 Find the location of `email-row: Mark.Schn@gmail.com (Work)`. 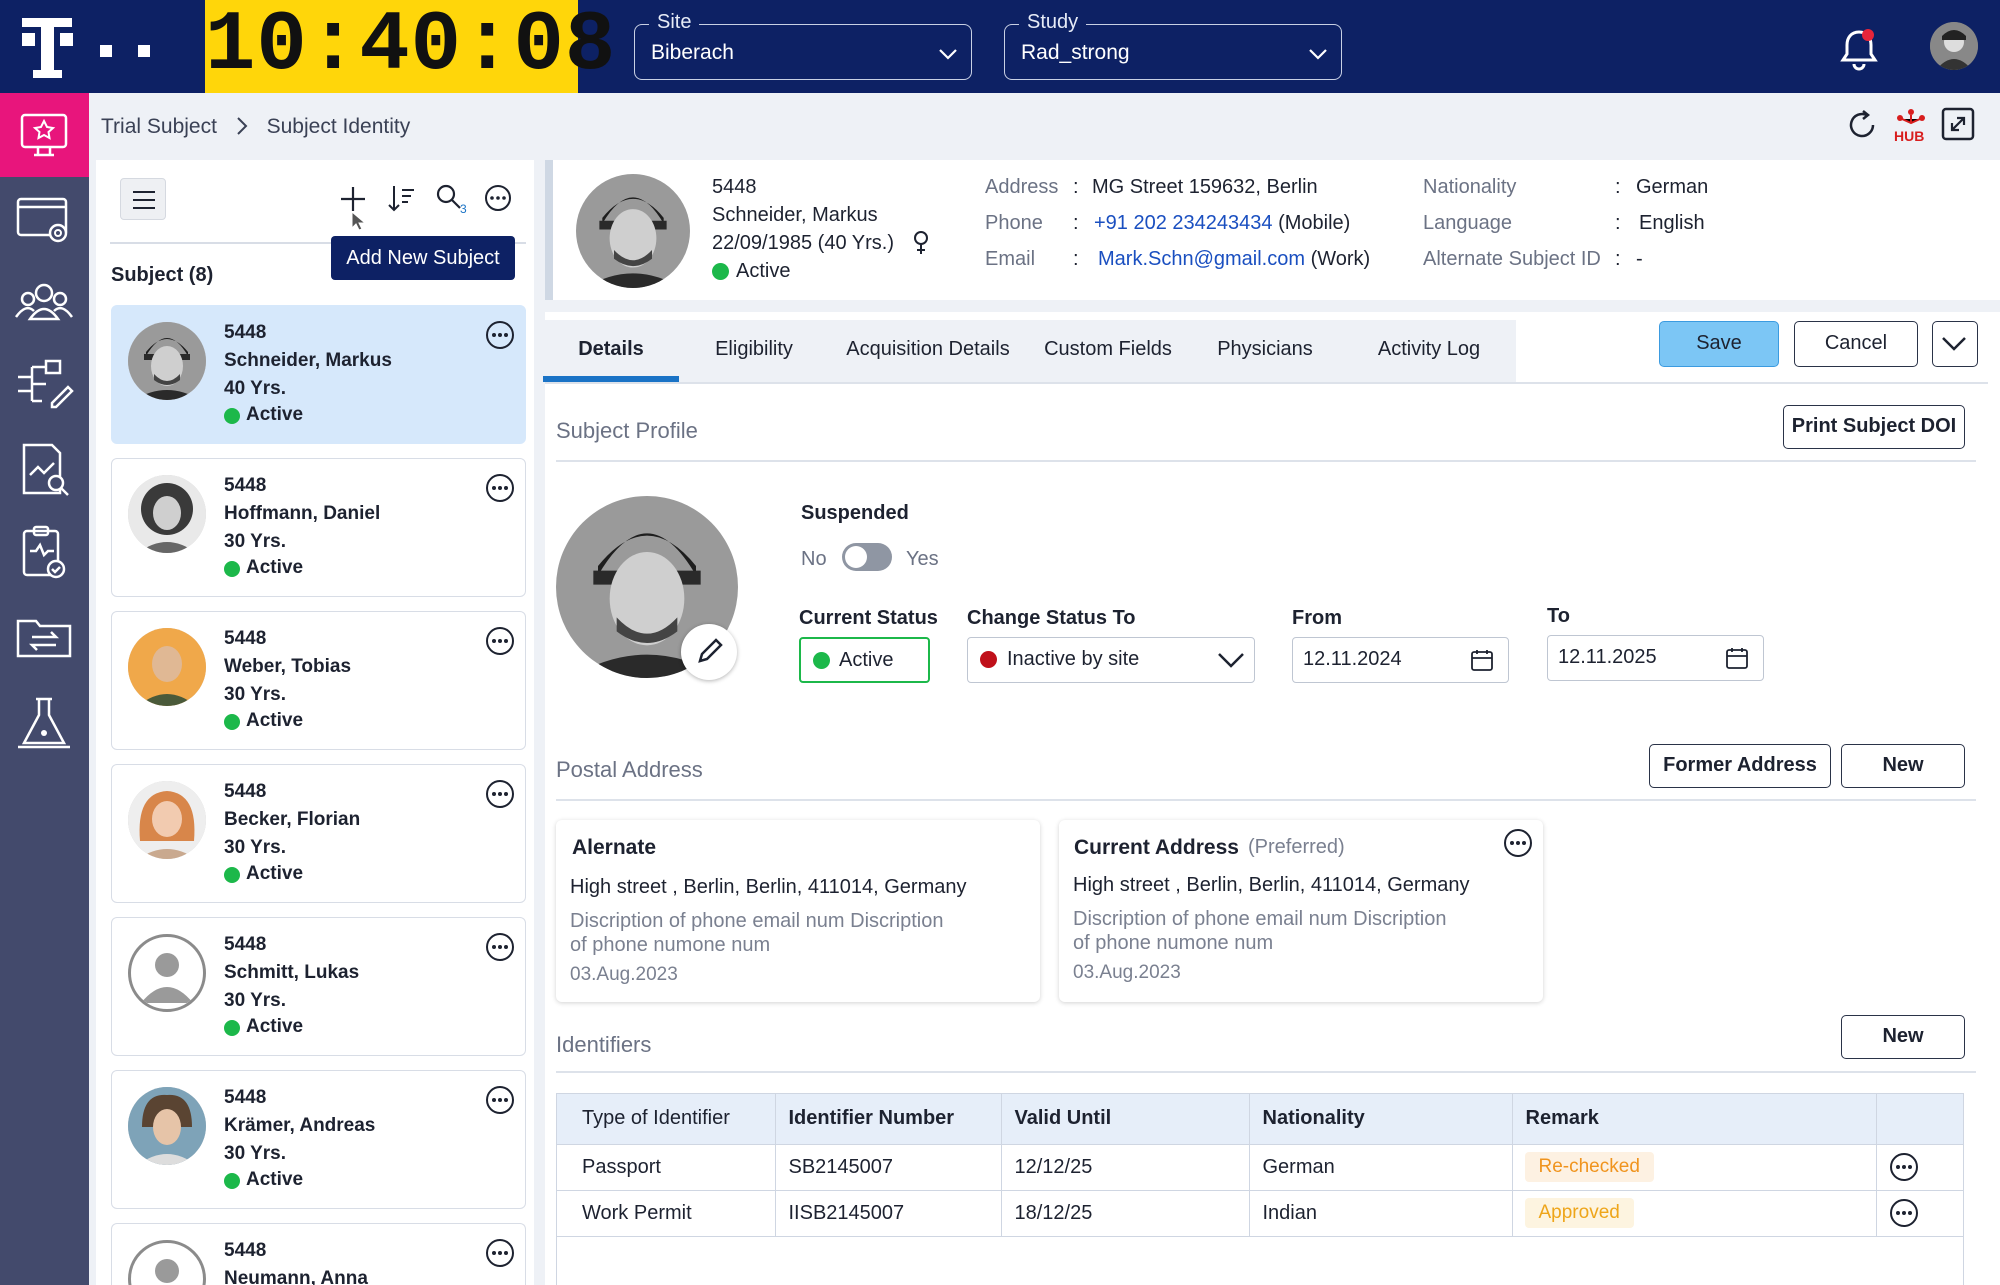

email-row: Mark.Schn@gmail.com (Work) is located at coordinates (1234, 259).